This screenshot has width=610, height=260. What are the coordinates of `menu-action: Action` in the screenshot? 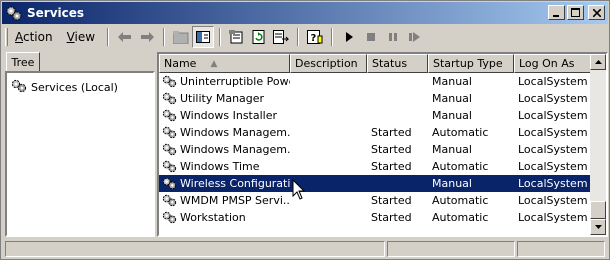 It's located at (34, 37).